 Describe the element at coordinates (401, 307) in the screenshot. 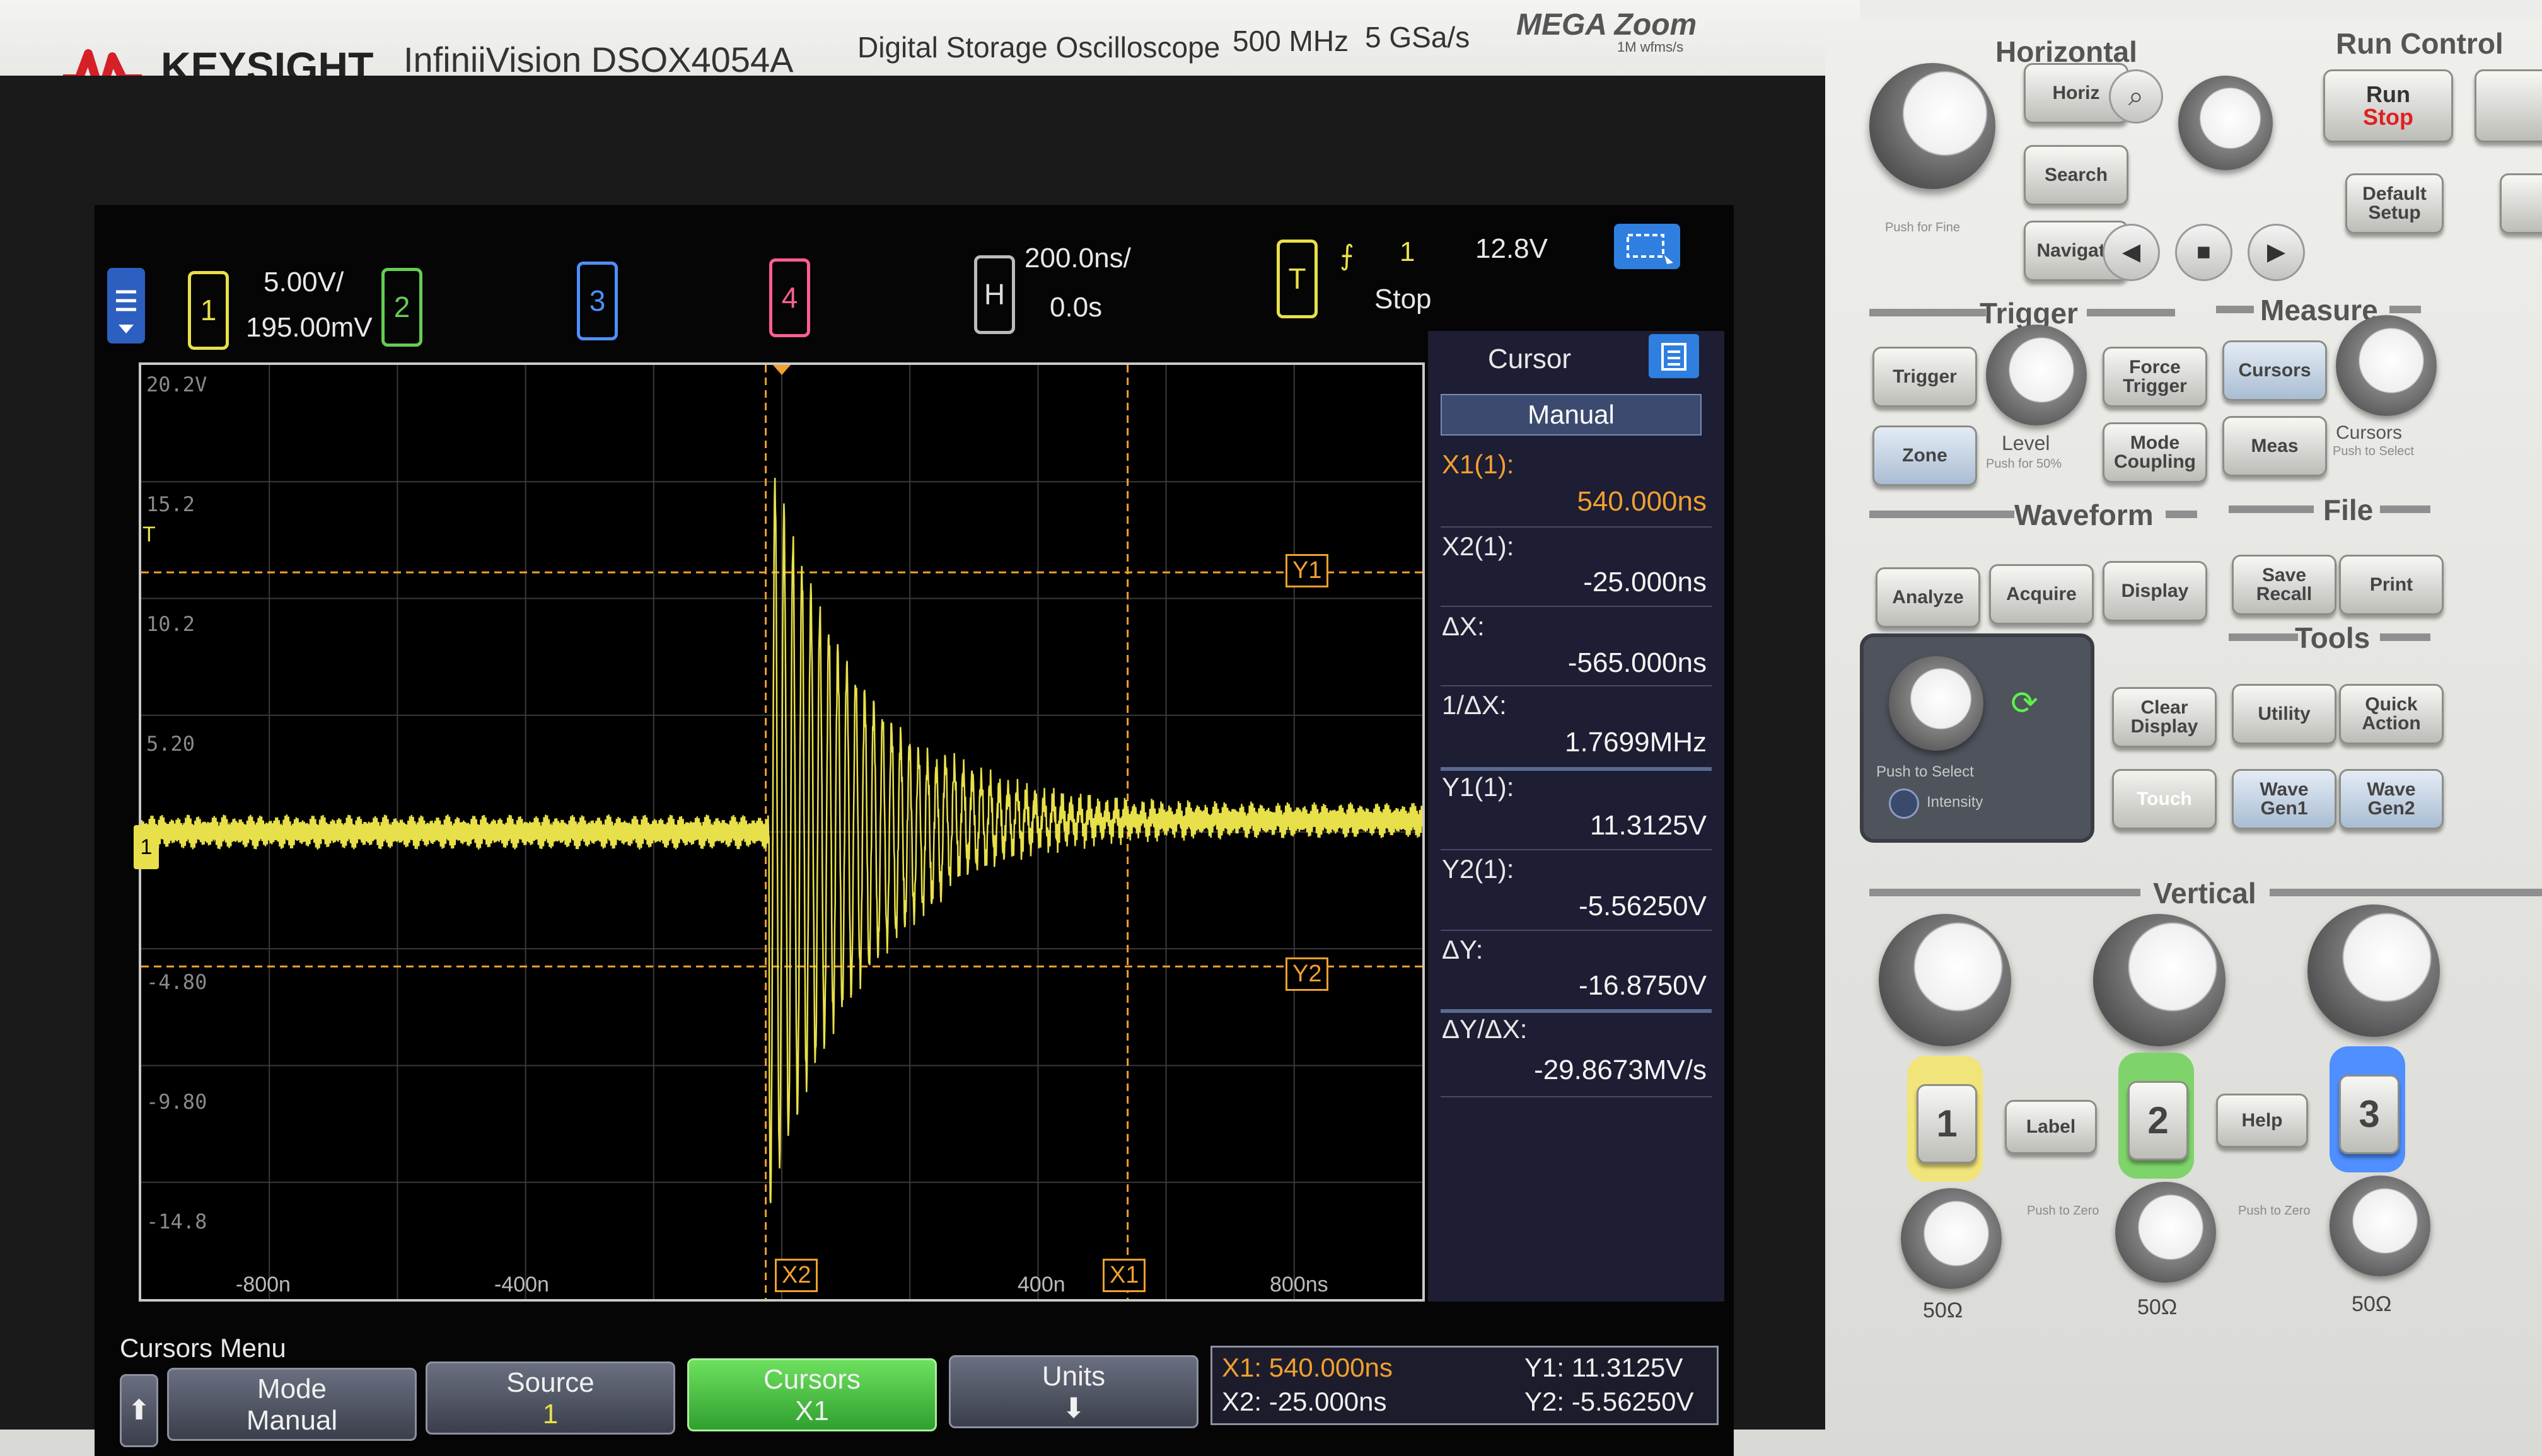

I see `channel-2-badge: 2` at that location.